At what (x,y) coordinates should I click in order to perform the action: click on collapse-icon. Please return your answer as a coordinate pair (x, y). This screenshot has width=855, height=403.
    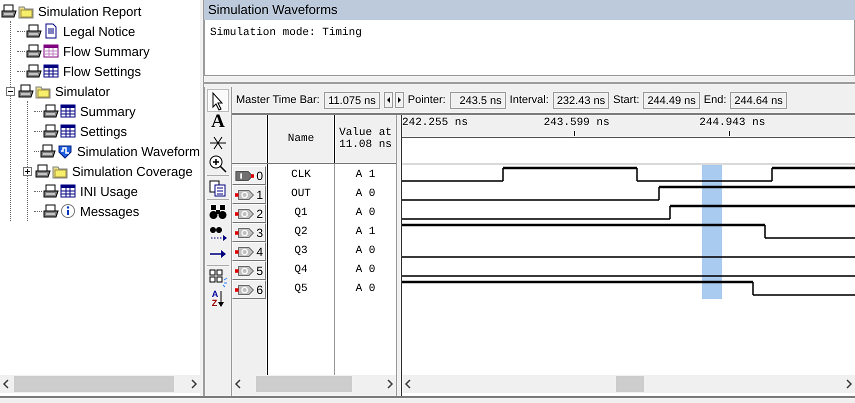
    Looking at the image, I should click on (10, 91).